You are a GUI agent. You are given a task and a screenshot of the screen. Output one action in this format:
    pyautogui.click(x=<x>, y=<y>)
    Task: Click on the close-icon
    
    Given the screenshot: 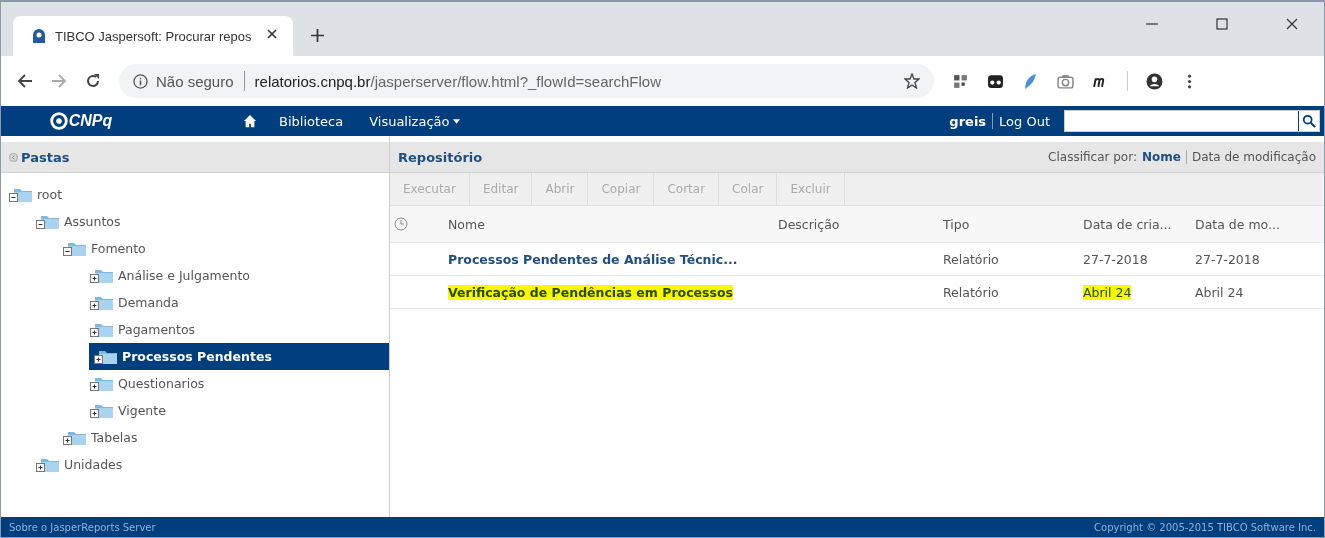 What is the action you would take?
    pyautogui.click(x=1292, y=24)
    